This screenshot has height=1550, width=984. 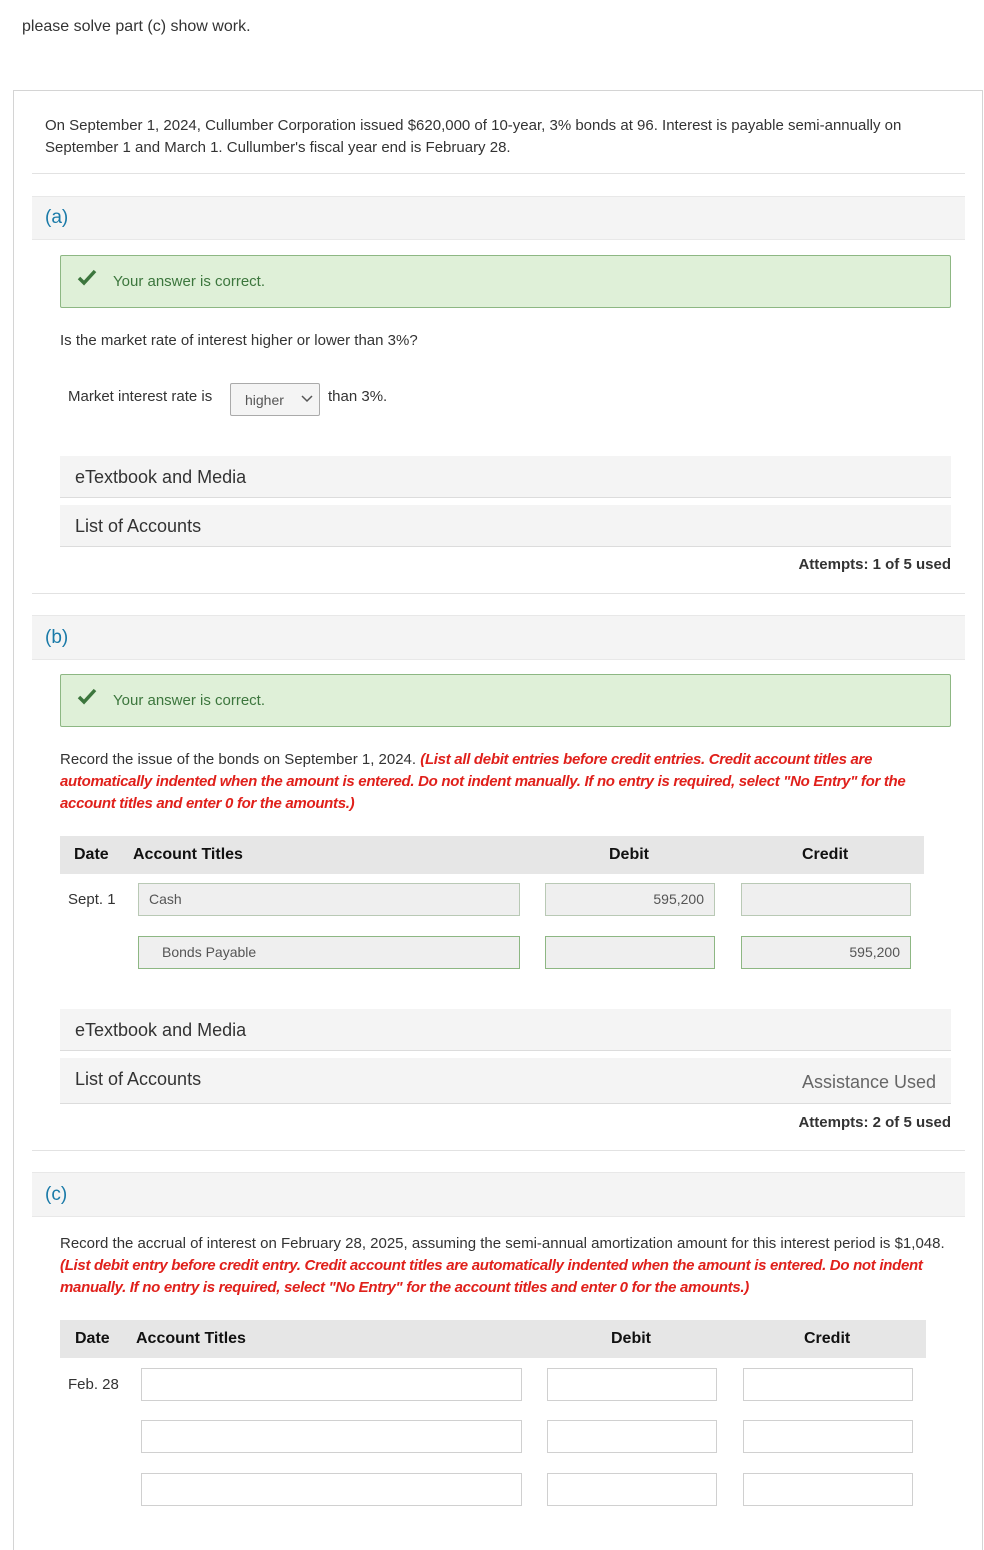 What do you see at coordinates (505, 1030) in the screenshot?
I see `etextbook-media-b: eTextbook and Media` at bounding box center [505, 1030].